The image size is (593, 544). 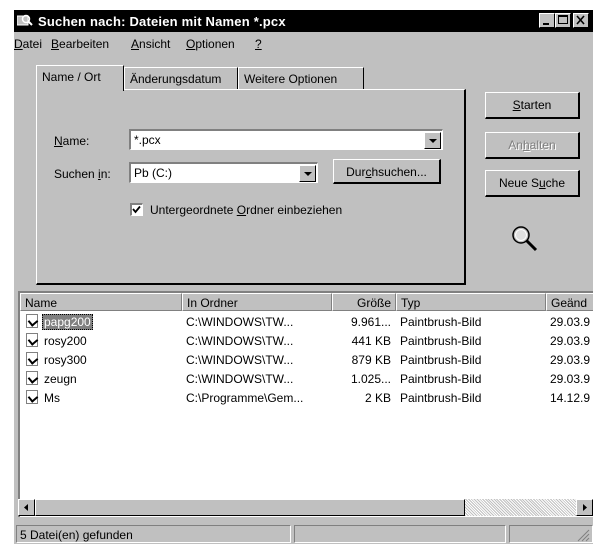 I want to click on status-panel, so click(x=400, y=534).